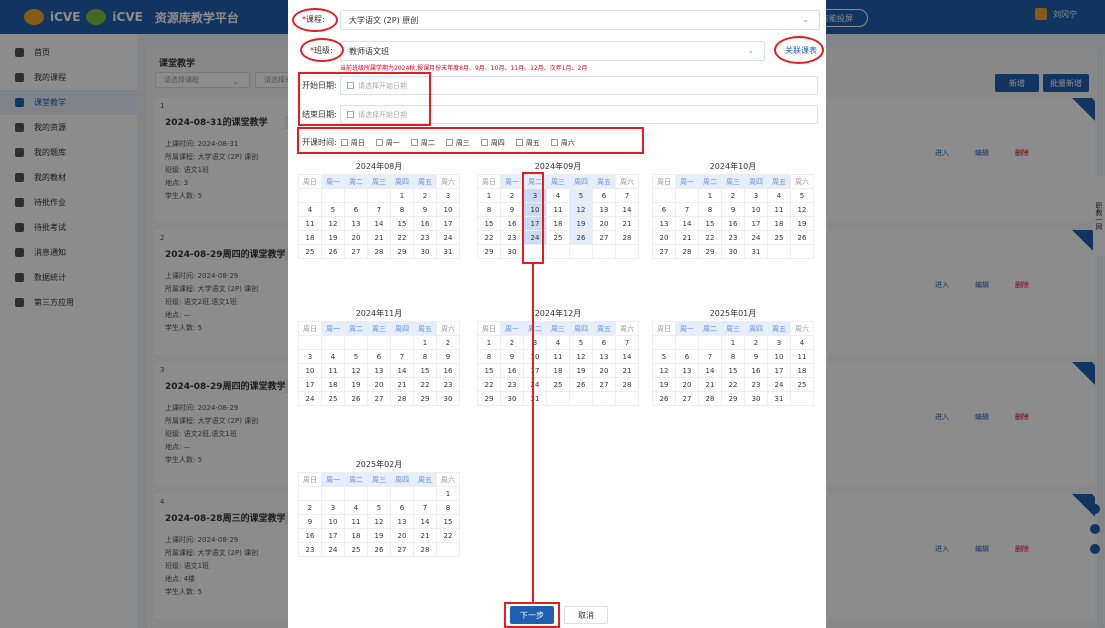 This screenshot has height=628, width=1105. I want to click on class-select: 教师语文班 ⌄, so click(552, 51).